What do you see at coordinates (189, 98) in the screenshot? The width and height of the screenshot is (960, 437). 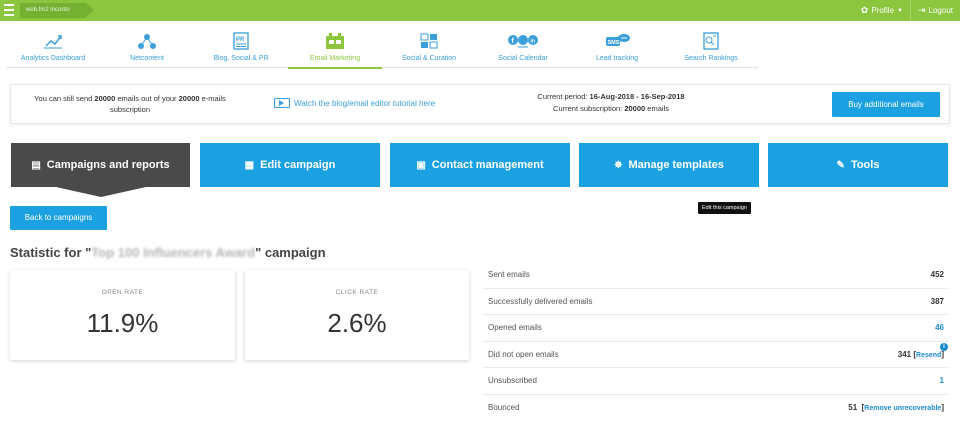 I see `subscription-total: 20000` at bounding box center [189, 98].